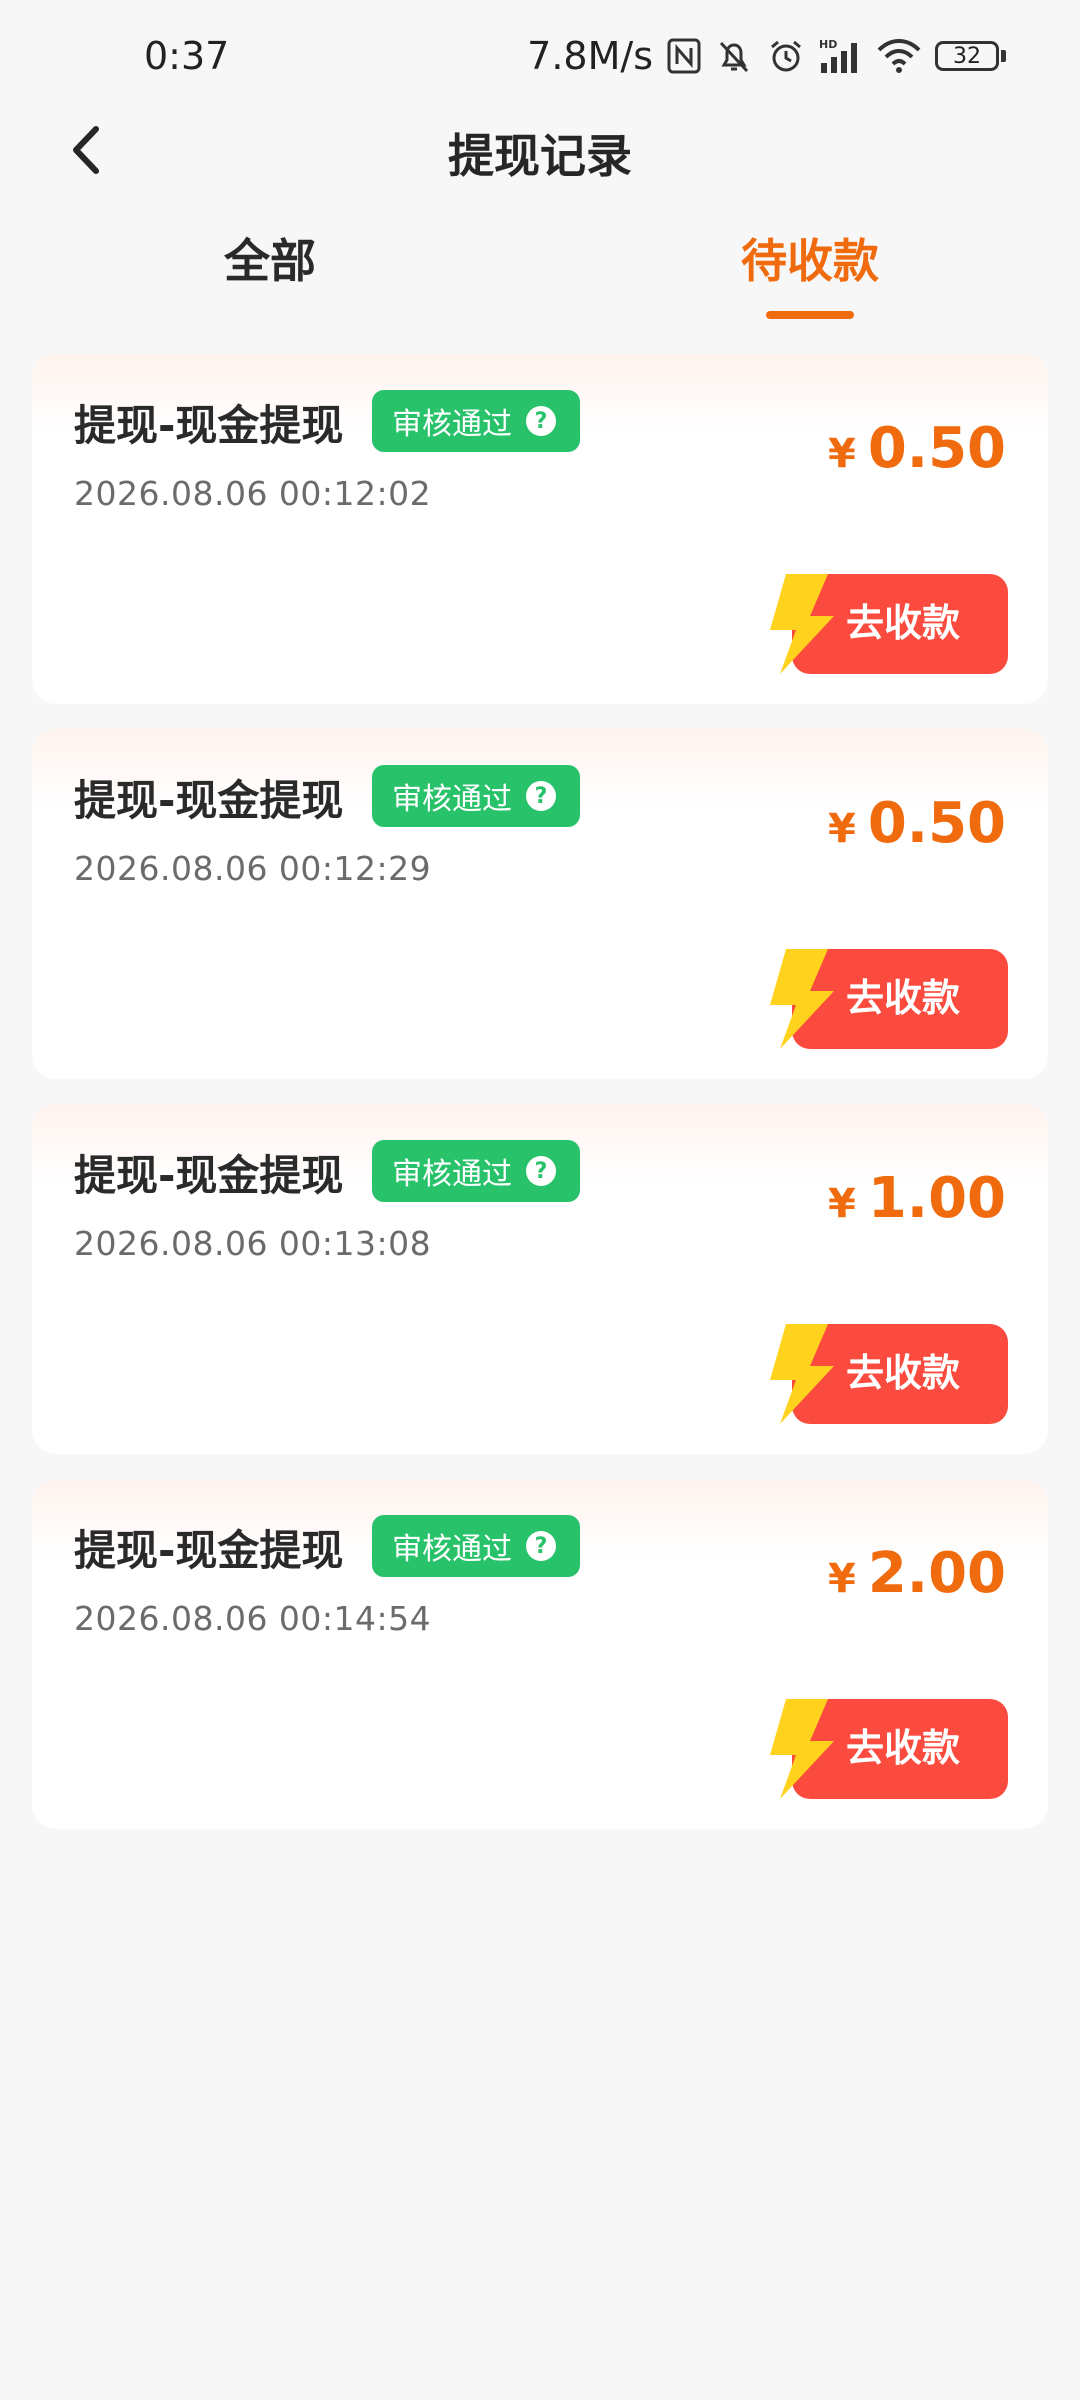 The image size is (1080, 2400). What do you see at coordinates (253, 1618) in the screenshot?
I see `record-time: 2026.08.06 00:14:54` at bounding box center [253, 1618].